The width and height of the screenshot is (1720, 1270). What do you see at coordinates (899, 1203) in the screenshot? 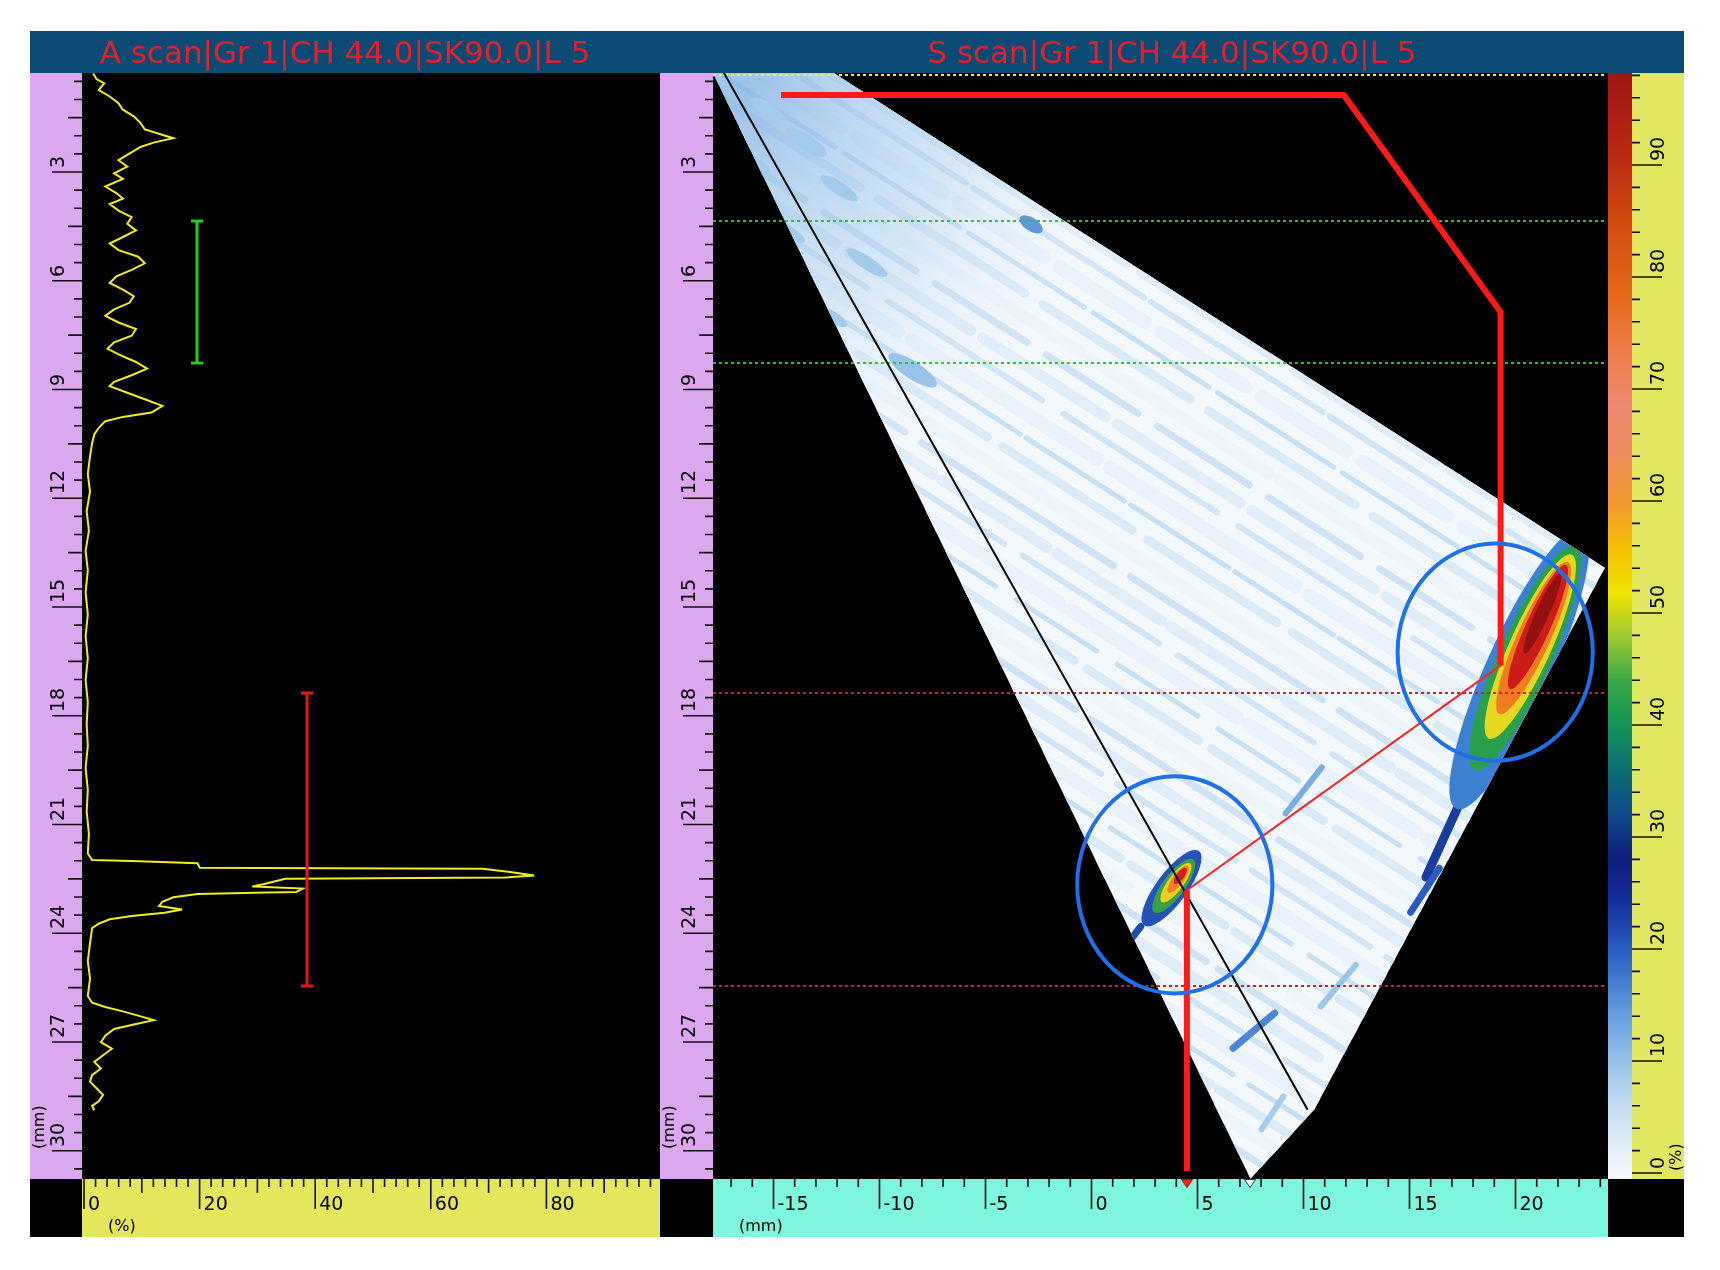
I see `scale-label: -10` at bounding box center [899, 1203].